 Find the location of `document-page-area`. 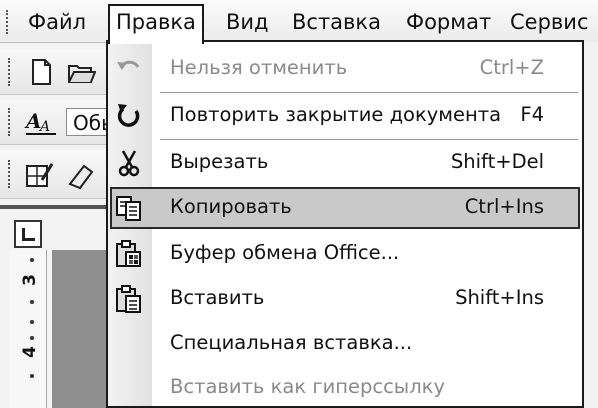

document-page-area is located at coordinates (82, 329).